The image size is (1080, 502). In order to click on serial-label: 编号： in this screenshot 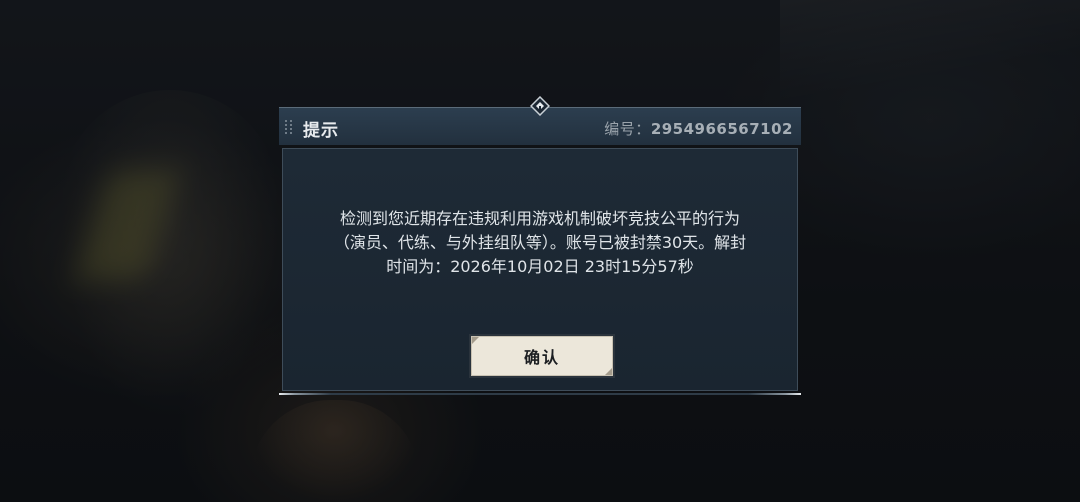, I will do `click(627, 129)`.